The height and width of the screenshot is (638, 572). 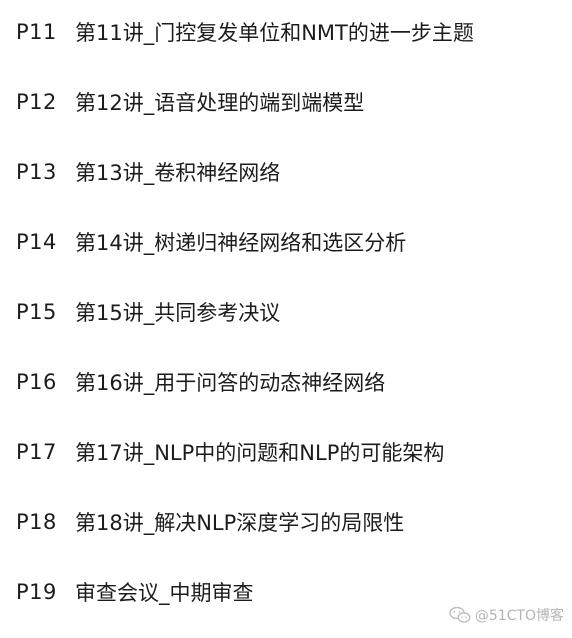 What do you see at coordinates (220, 103) in the screenshot?
I see `lecture-title: 第12讲_语音处理的端到端模型` at bounding box center [220, 103].